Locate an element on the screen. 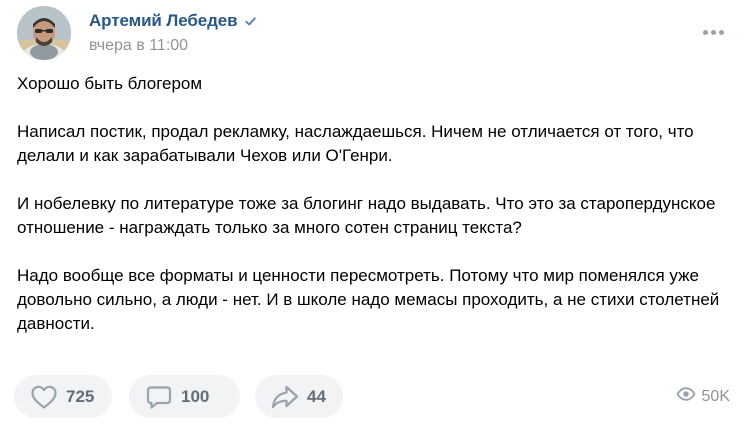 The width and height of the screenshot is (746, 429). comment-count: 100 is located at coordinates (195, 396).